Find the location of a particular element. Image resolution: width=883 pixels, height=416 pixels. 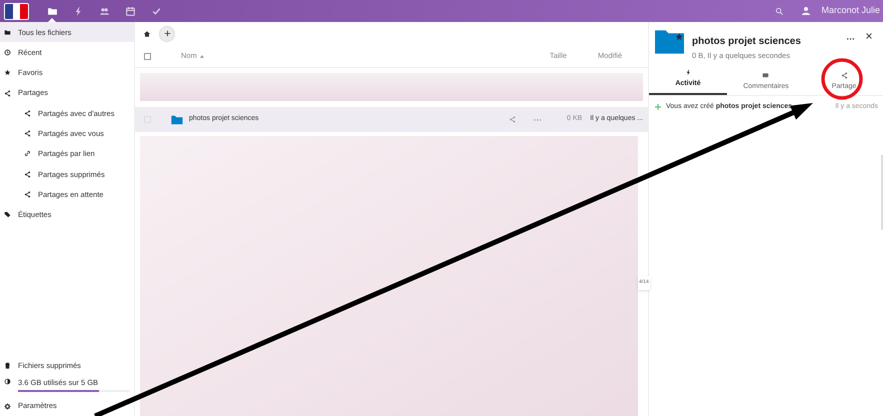

logo-icon is located at coordinates (16, 11).